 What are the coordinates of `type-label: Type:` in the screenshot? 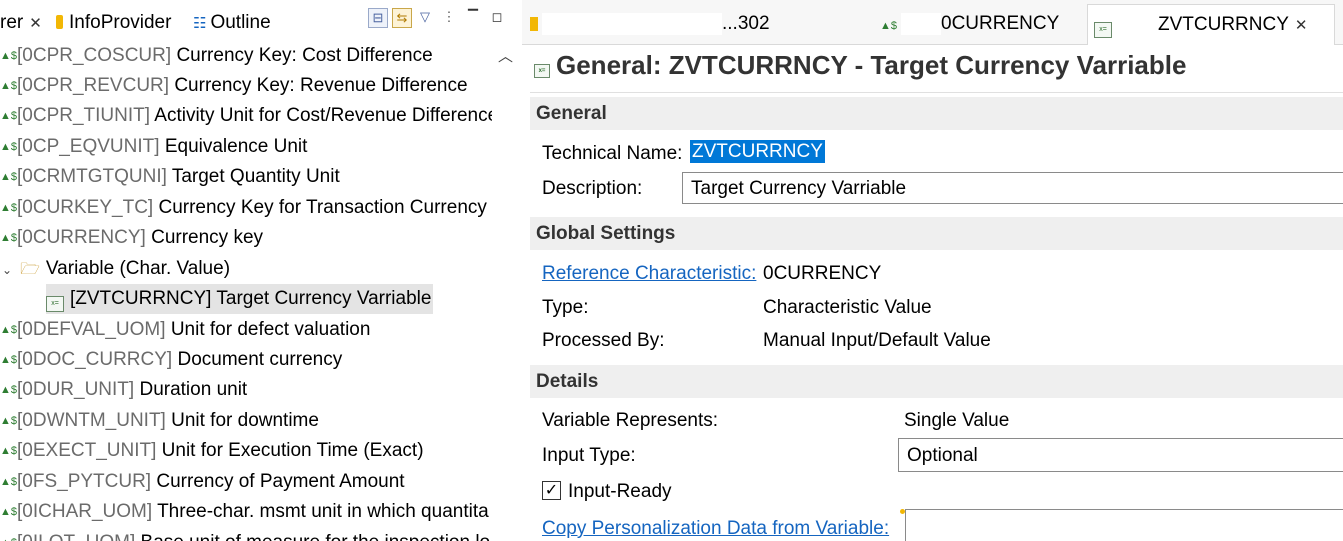 It's located at (565, 307).